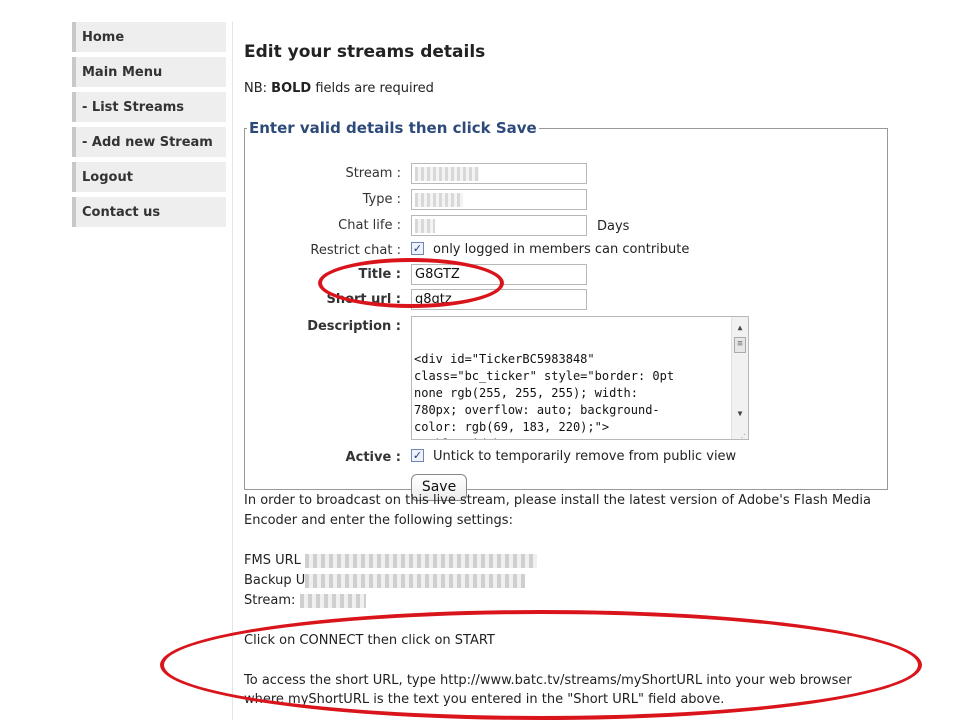 This screenshot has height=720, width=960. What do you see at coordinates (379, 274) in the screenshot?
I see `title-label: Title :` at bounding box center [379, 274].